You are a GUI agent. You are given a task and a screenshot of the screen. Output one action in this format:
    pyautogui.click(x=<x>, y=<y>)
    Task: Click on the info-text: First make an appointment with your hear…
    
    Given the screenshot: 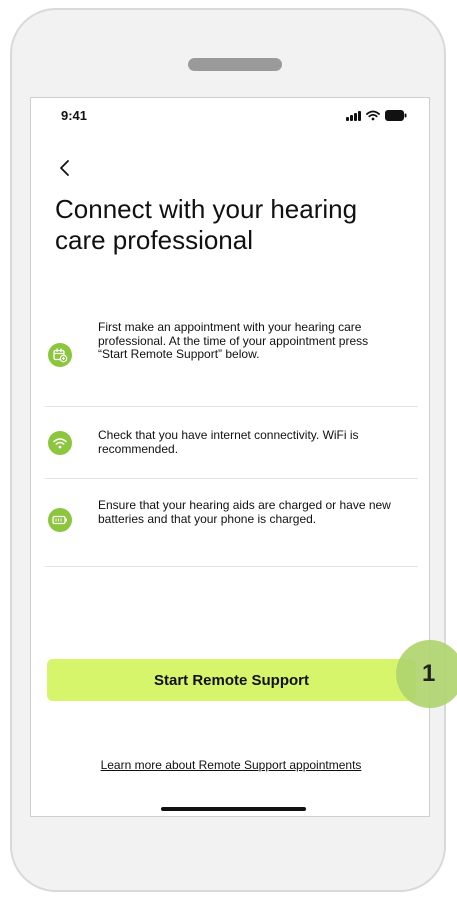 What is the action you would take?
    pyautogui.click(x=233, y=340)
    